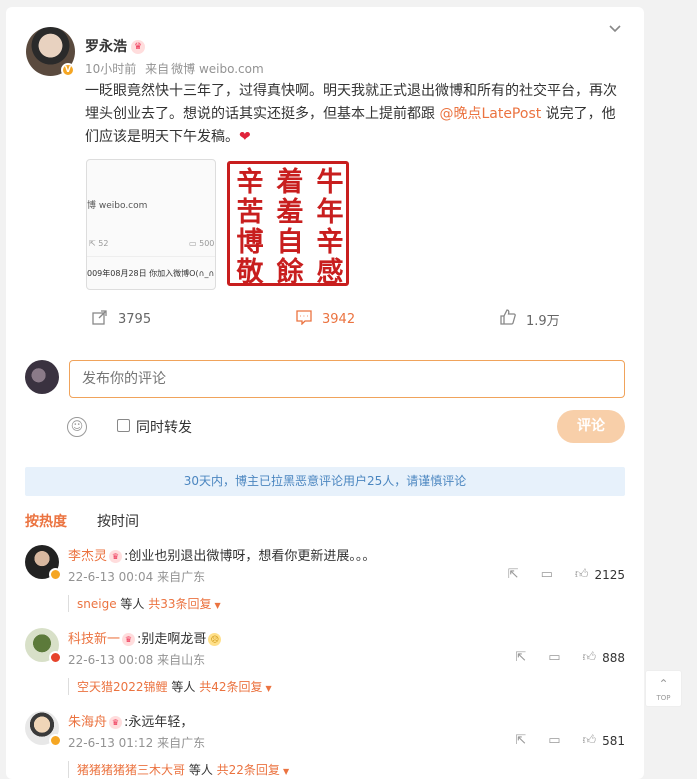 The image size is (697, 779). I want to click on commenter-name: 科技新一, so click(94, 639).